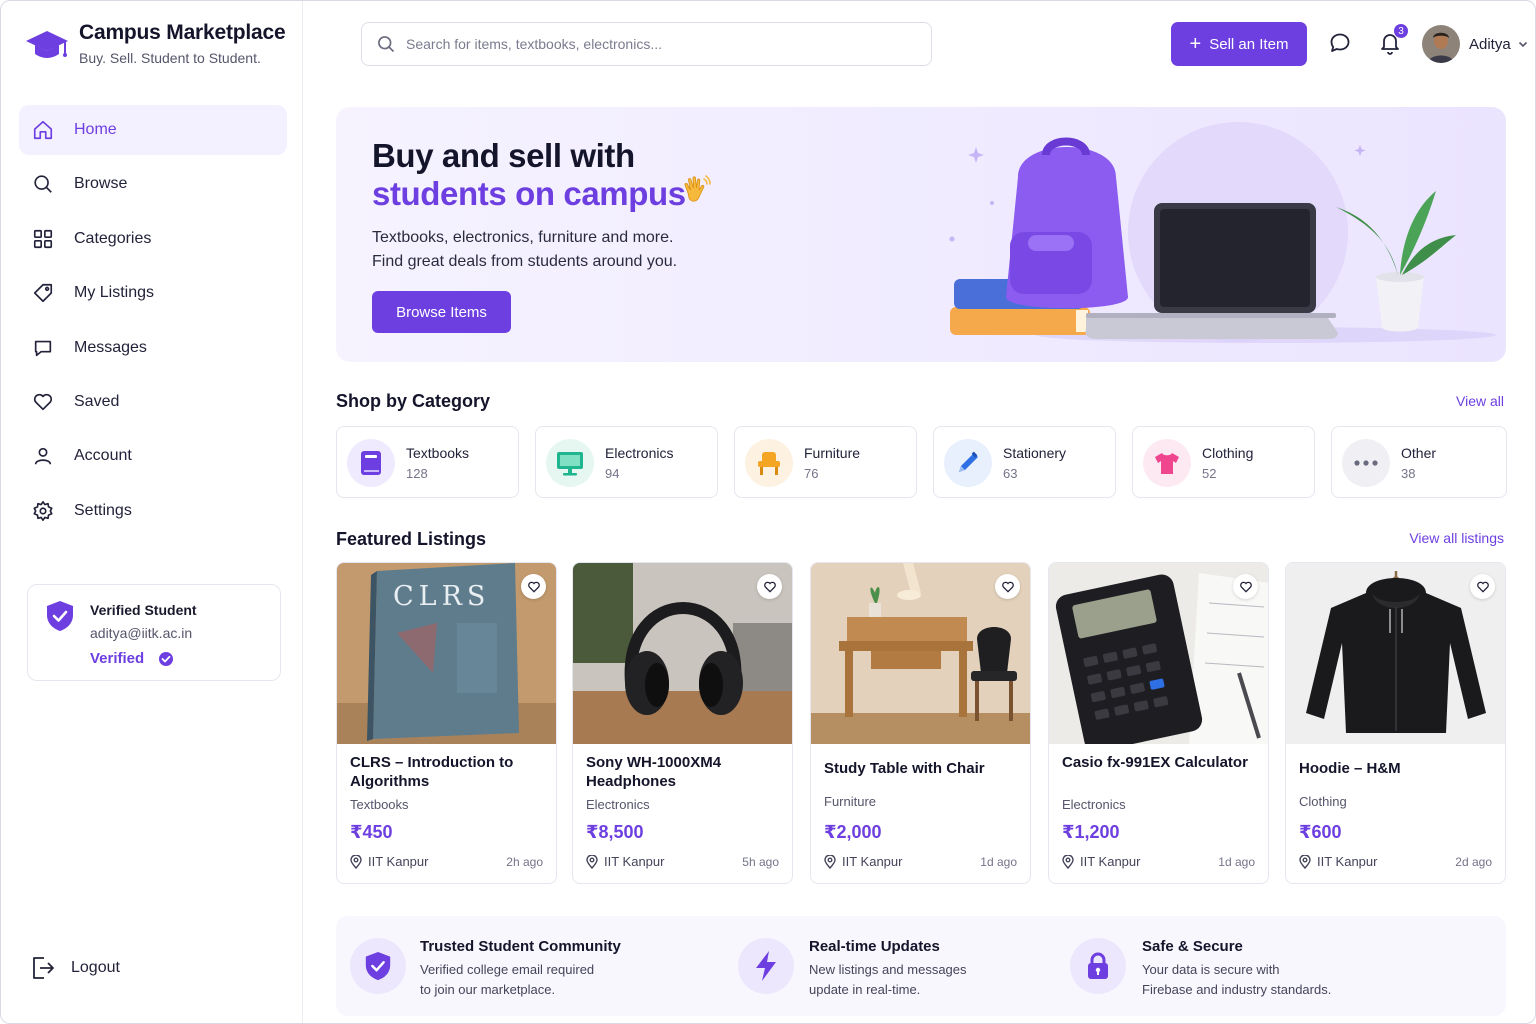 The image size is (1536, 1024). What do you see at coordinates (1350, 768) in the screenshot?
I see `listing-title: Hoodie – H&M` at bounding box center [1350, 768].